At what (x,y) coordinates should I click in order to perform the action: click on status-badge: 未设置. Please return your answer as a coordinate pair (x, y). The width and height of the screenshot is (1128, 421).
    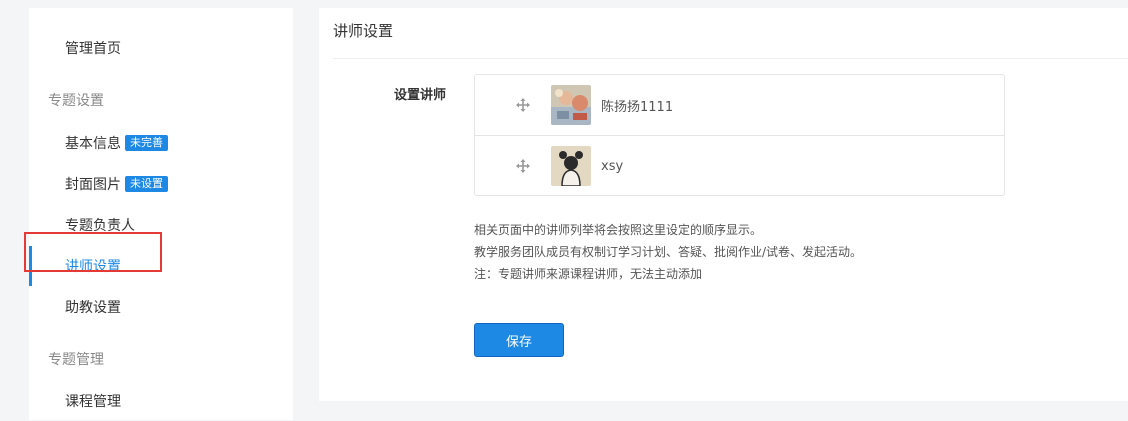
    Looking at the image, I should click on (146, 184).